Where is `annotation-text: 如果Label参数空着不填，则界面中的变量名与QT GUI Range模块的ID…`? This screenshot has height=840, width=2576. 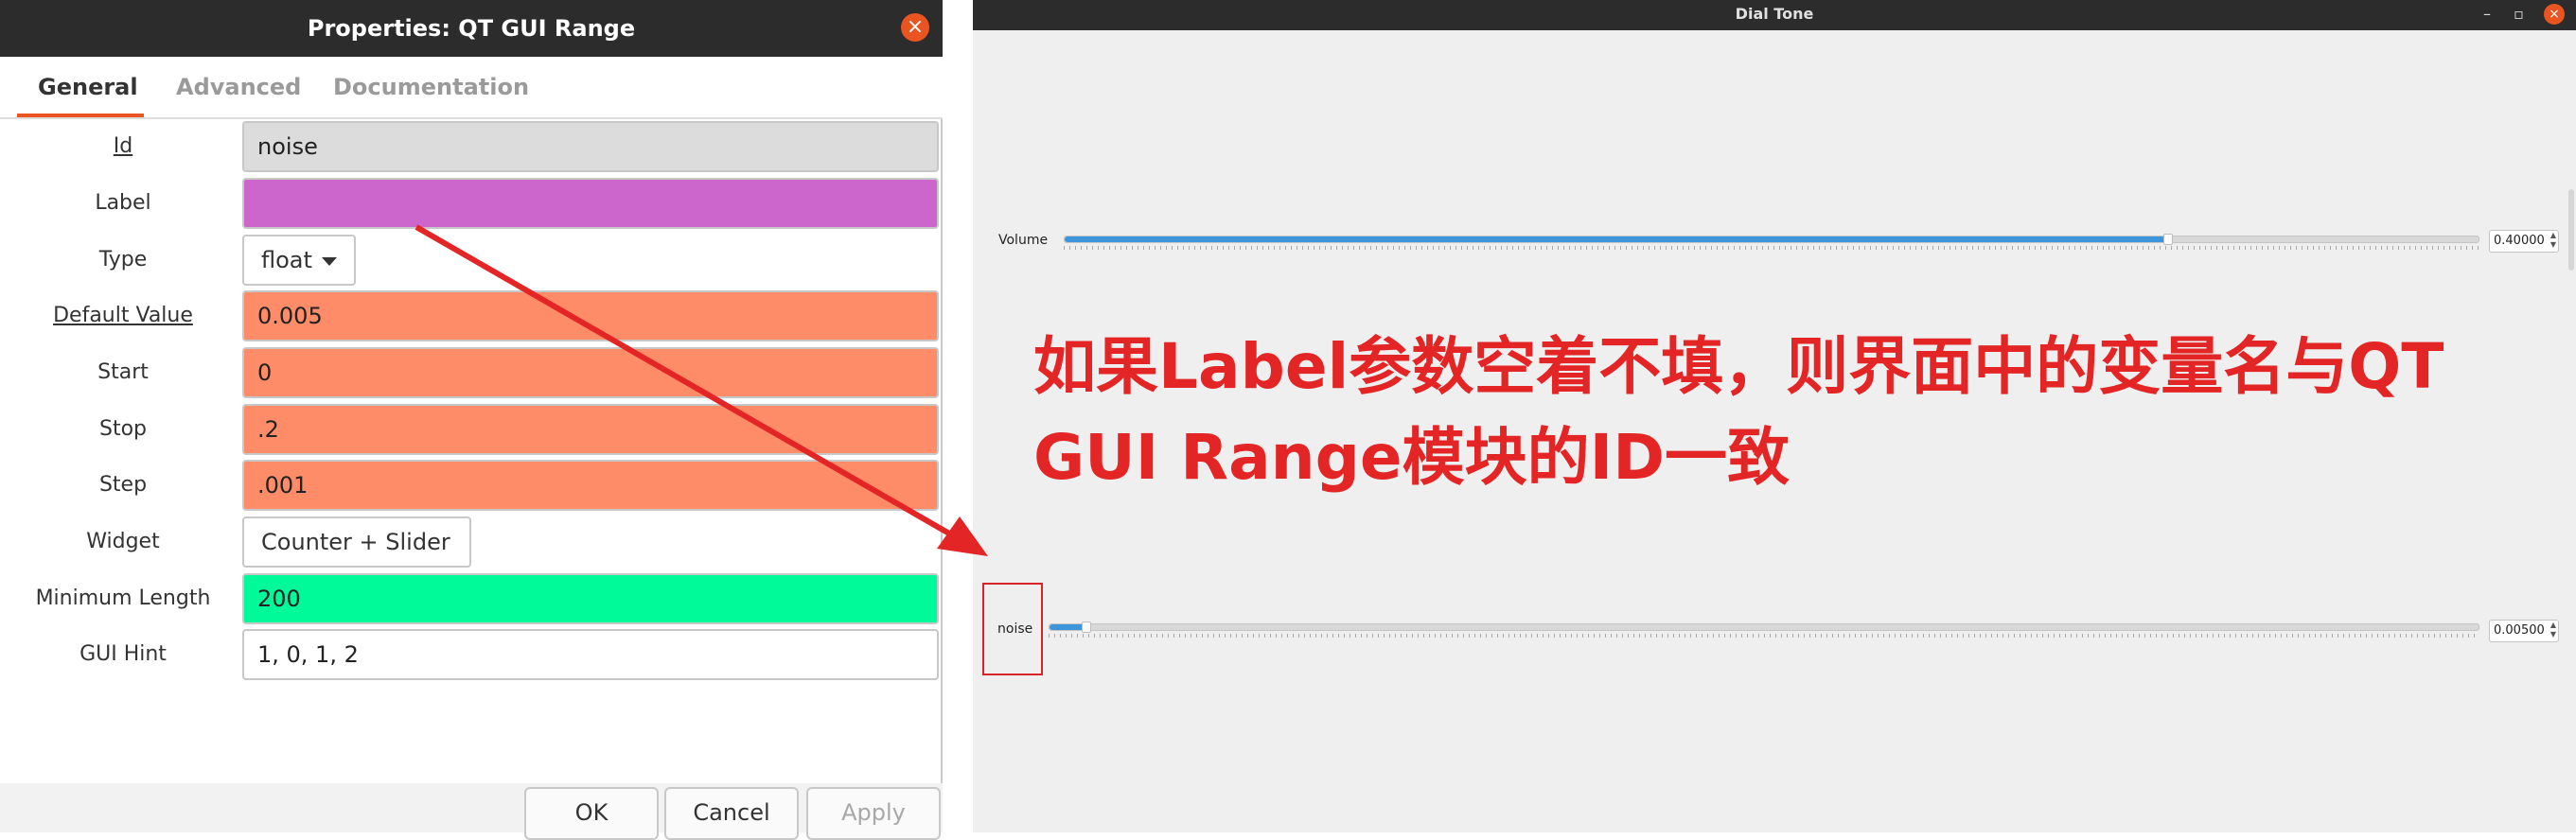
annotation-text: 如果Label参数空着不填，则界面中的变量名与QT GUI Range模块的ID… is located at coordinates (1738, 412).